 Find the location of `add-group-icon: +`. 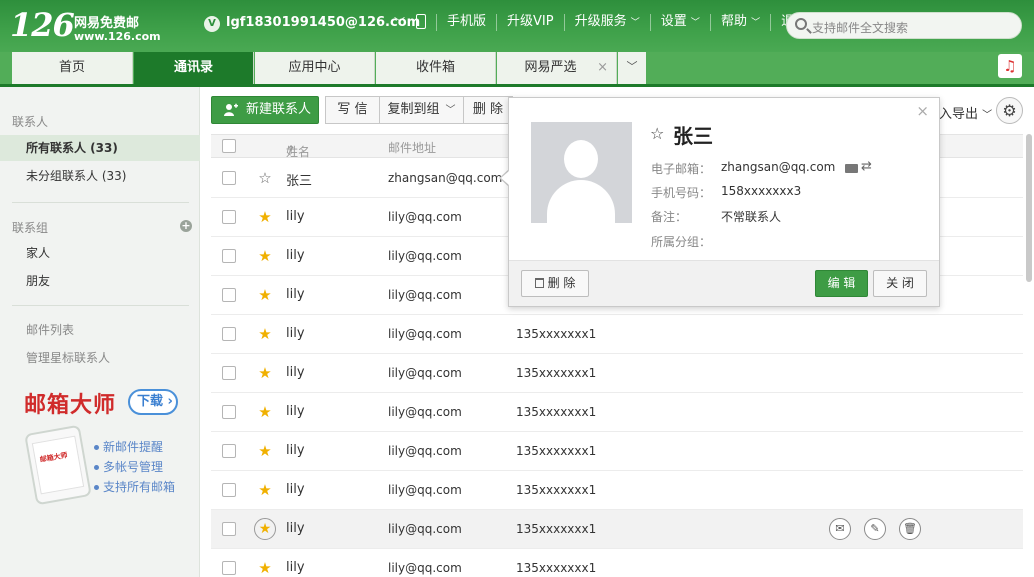

add-group-icon: + is located at coordinates (186, 226).